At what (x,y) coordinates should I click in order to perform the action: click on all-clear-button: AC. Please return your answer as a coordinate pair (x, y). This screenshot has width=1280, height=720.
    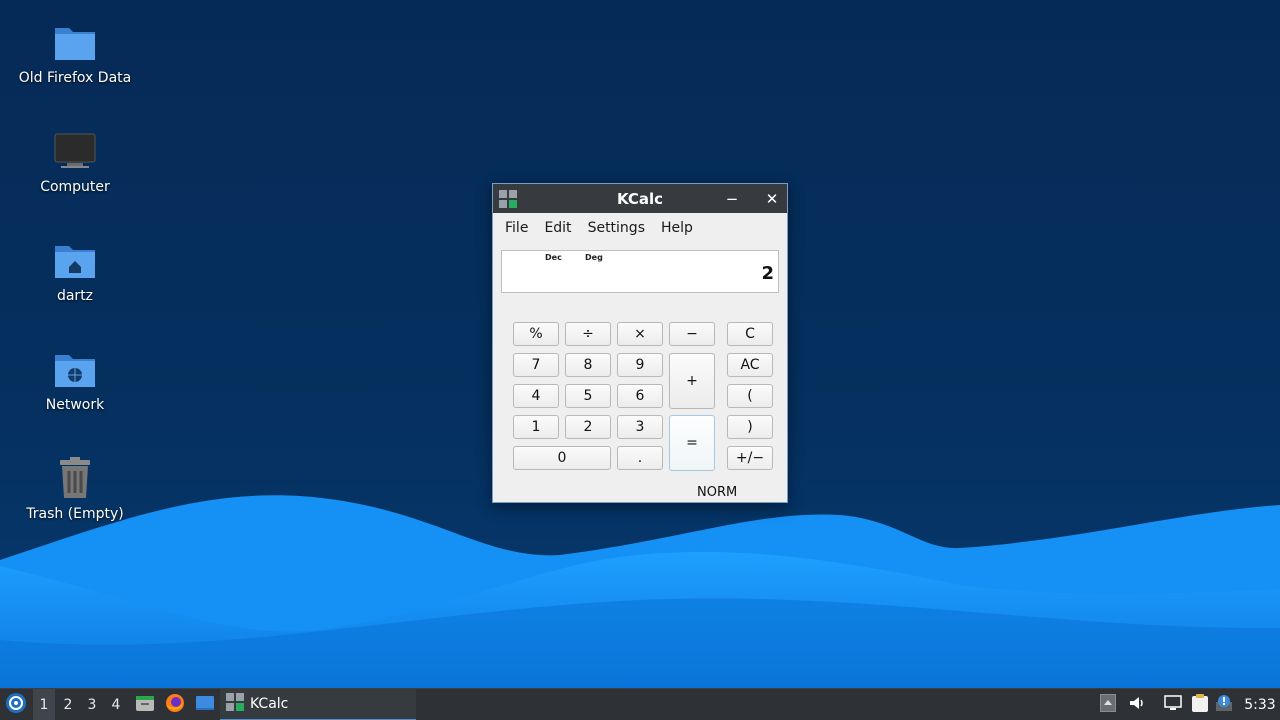
    Looking at the image, I should click on (750, 365).